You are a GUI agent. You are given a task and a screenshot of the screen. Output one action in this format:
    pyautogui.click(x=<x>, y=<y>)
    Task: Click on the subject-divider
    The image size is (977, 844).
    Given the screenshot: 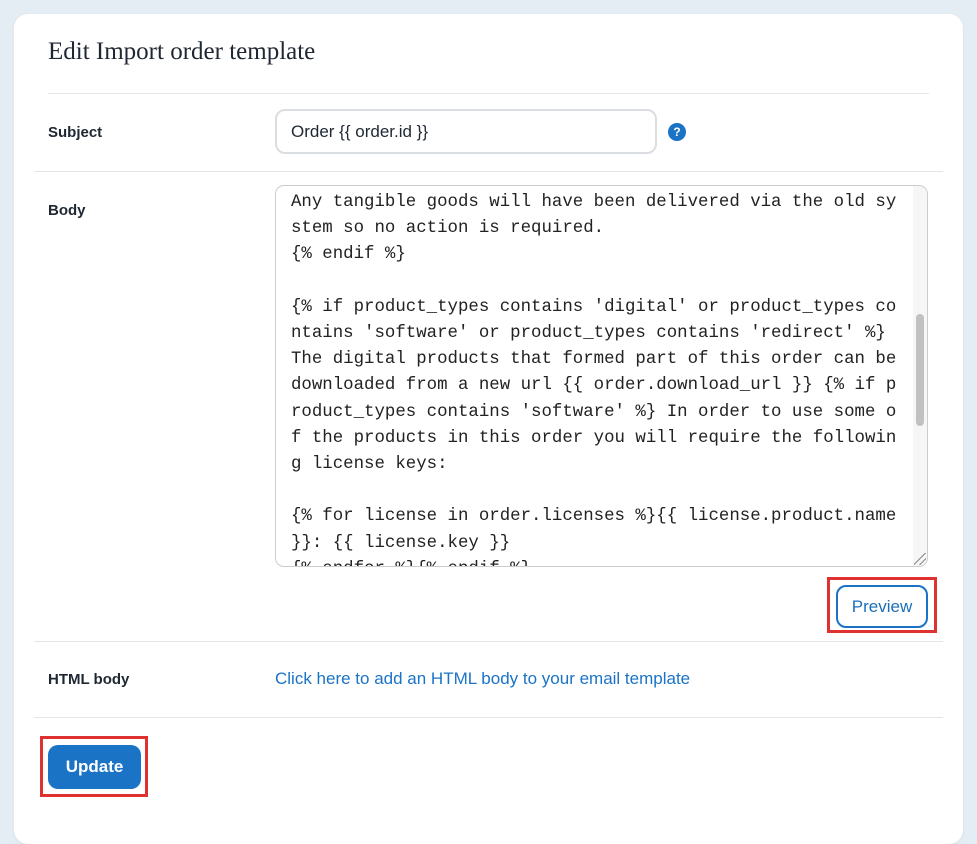 What is the action you would take?
    pyautogui.click(x=488, y=171)
    